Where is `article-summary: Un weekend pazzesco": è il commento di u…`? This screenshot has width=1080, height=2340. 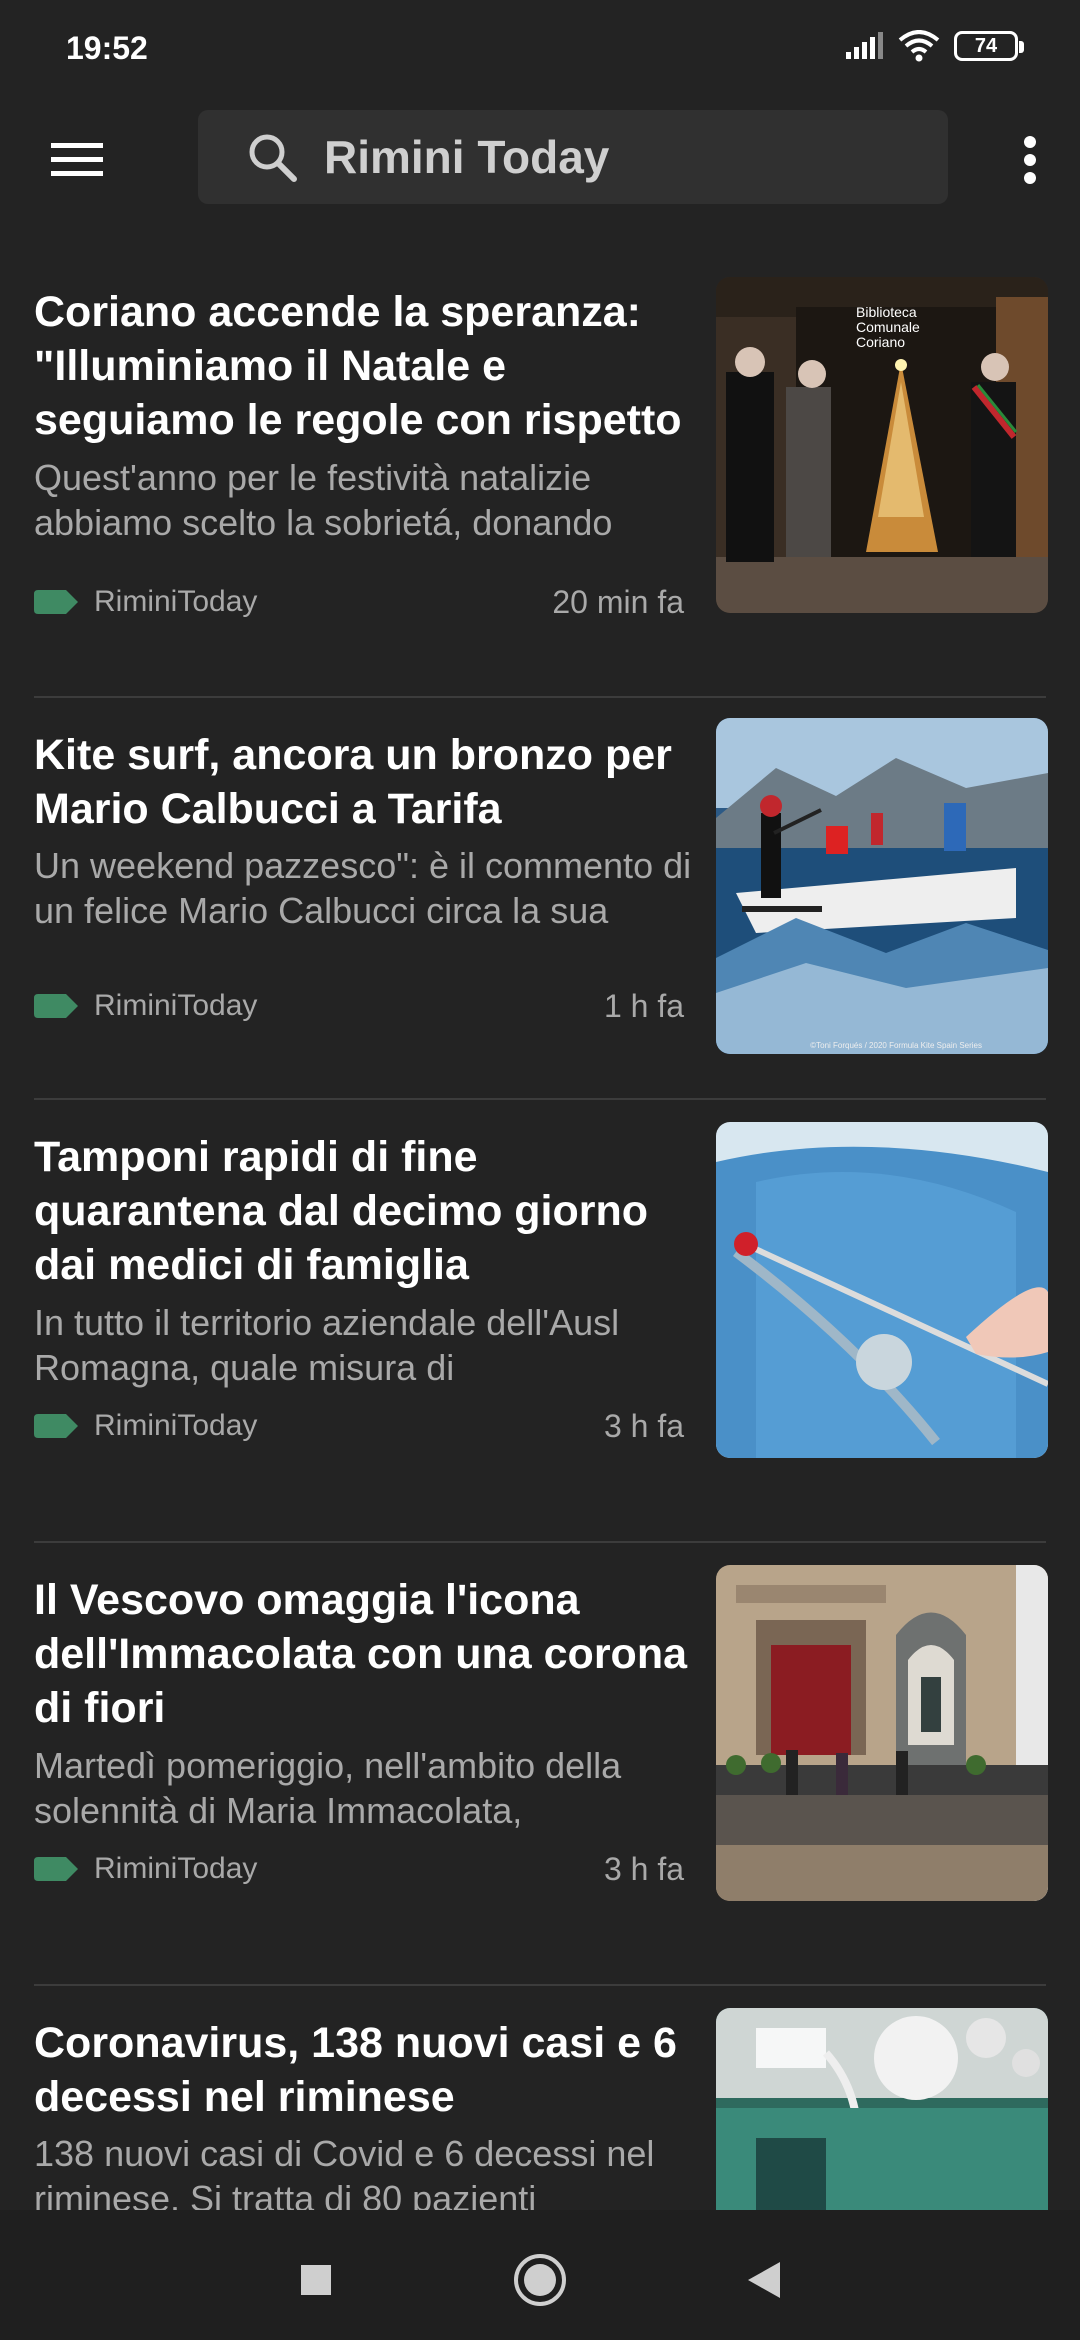 article-summary: Un weekend pazzesco": è il commento di u… is located at coordinates (363, 888).